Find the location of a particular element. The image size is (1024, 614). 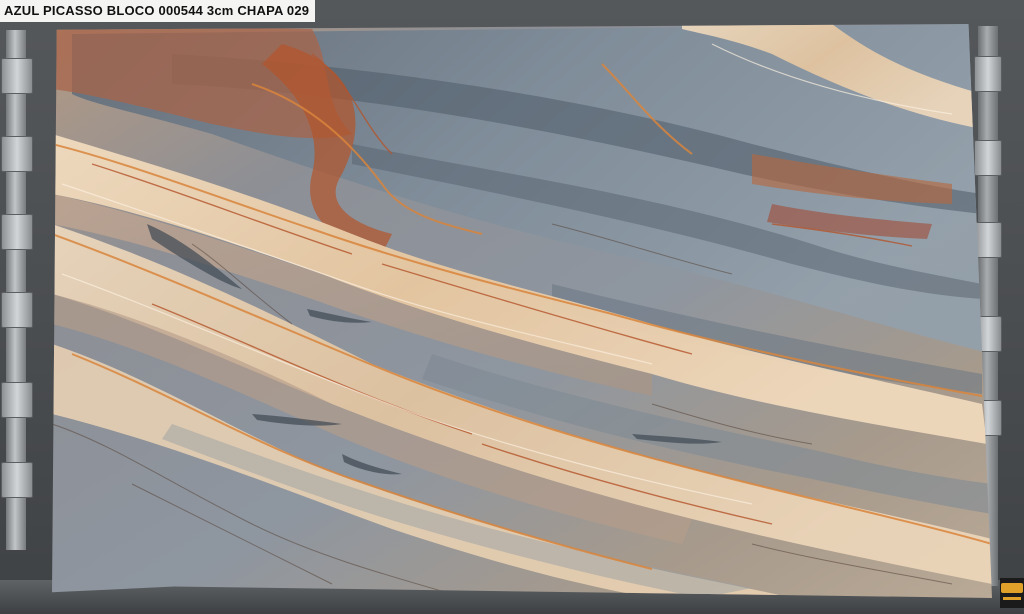

logo-underline is located at coordinates (1012, 598).